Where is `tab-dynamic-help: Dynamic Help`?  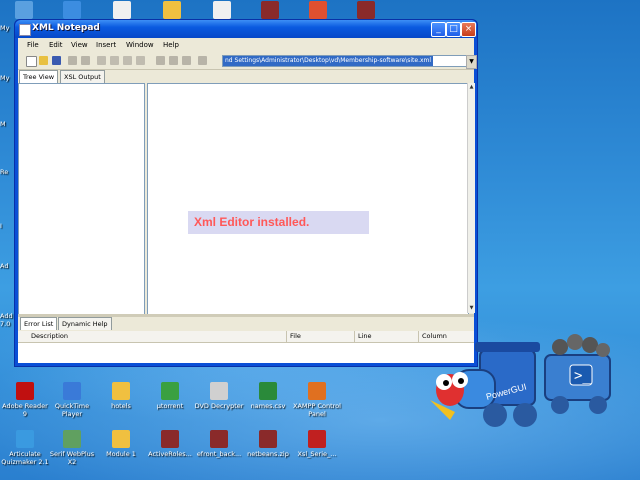 tab-dynamic-help: Dynamic Help is located at coordinates (85, 323).